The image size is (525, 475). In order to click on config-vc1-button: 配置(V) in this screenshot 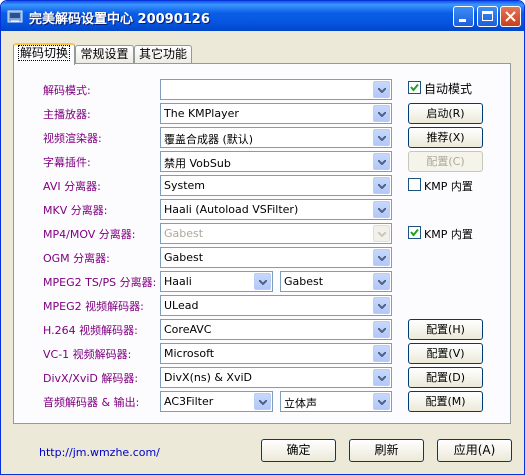, I will do `click(445, 353)`.